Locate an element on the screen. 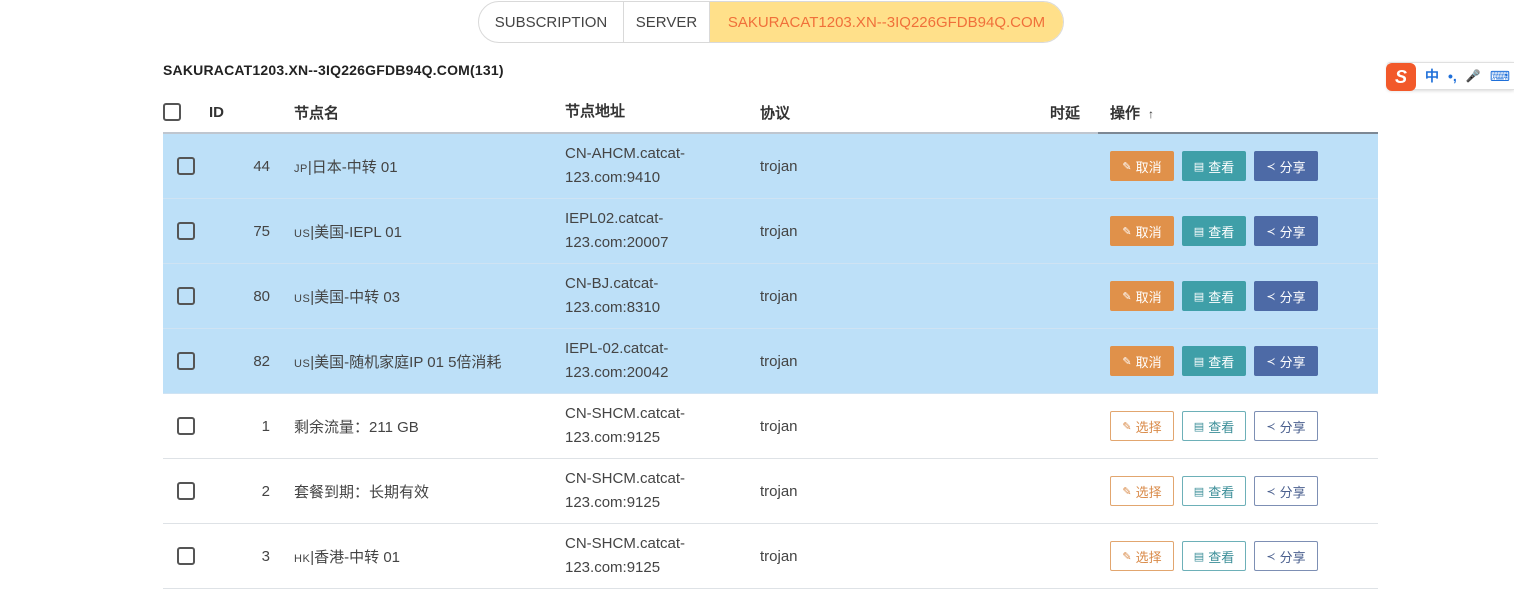 The image size is (1514, 589). node-name: |美国-IEPL 01 is located at coordinates (356, 232).